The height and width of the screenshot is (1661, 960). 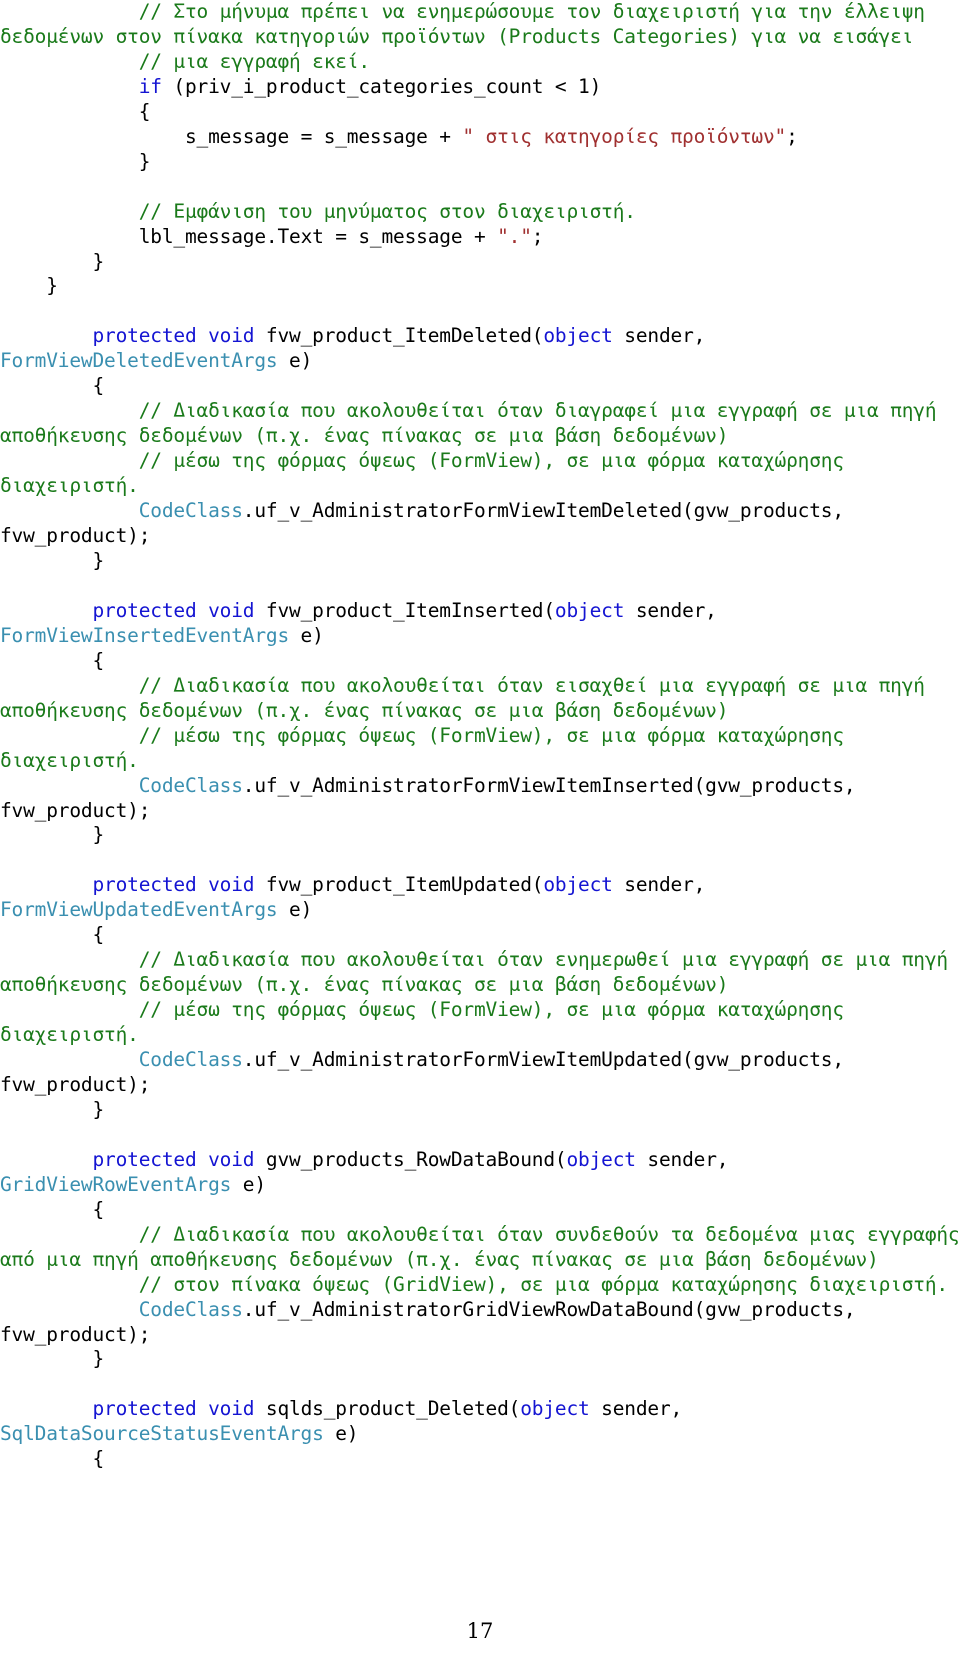 I want to click on code-identifier: fvw_product_ItemInserted(, so click(x=404, y=610).